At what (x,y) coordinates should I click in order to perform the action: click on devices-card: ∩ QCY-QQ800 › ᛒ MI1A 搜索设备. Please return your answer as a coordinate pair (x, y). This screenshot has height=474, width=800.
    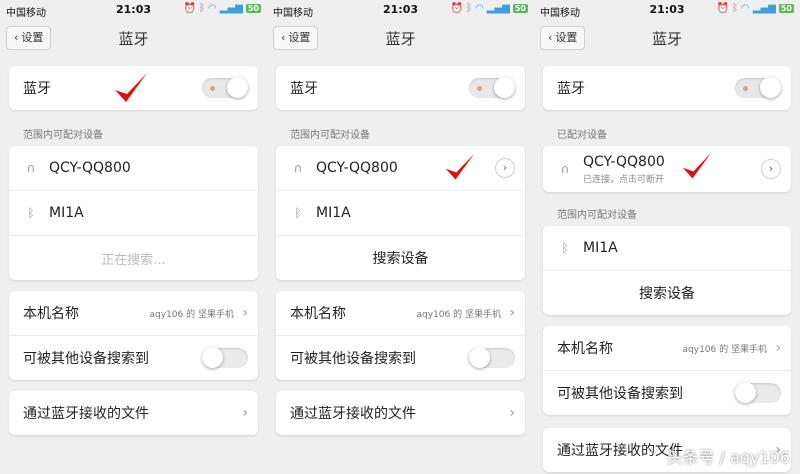
    Looking at the image, I should click on (400, 213).